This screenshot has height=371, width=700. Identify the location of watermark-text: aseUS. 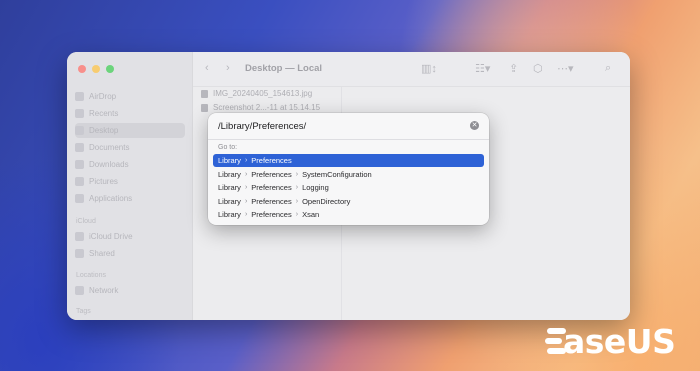
(619, 341).